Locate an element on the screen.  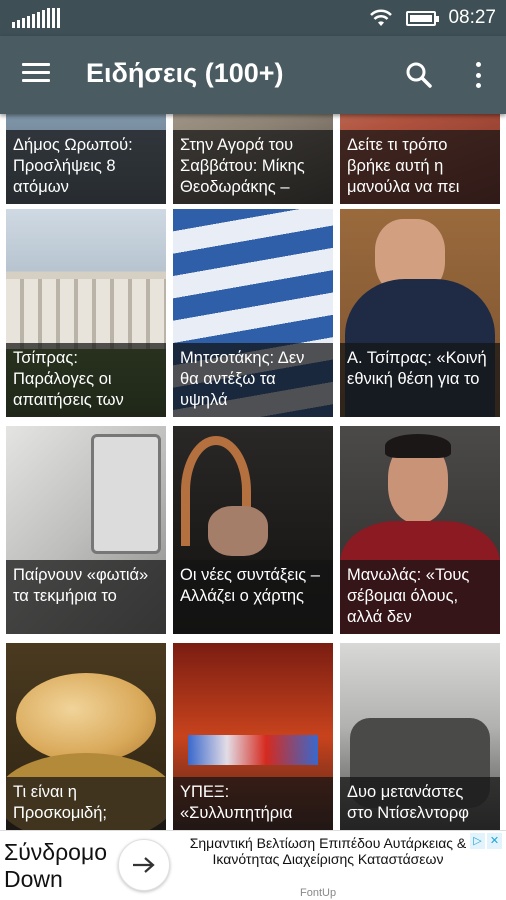
news-tile: Δήμος Ωρωπού: Προσλήψεις 8 ατόμων is located at coordinates (86, 159).